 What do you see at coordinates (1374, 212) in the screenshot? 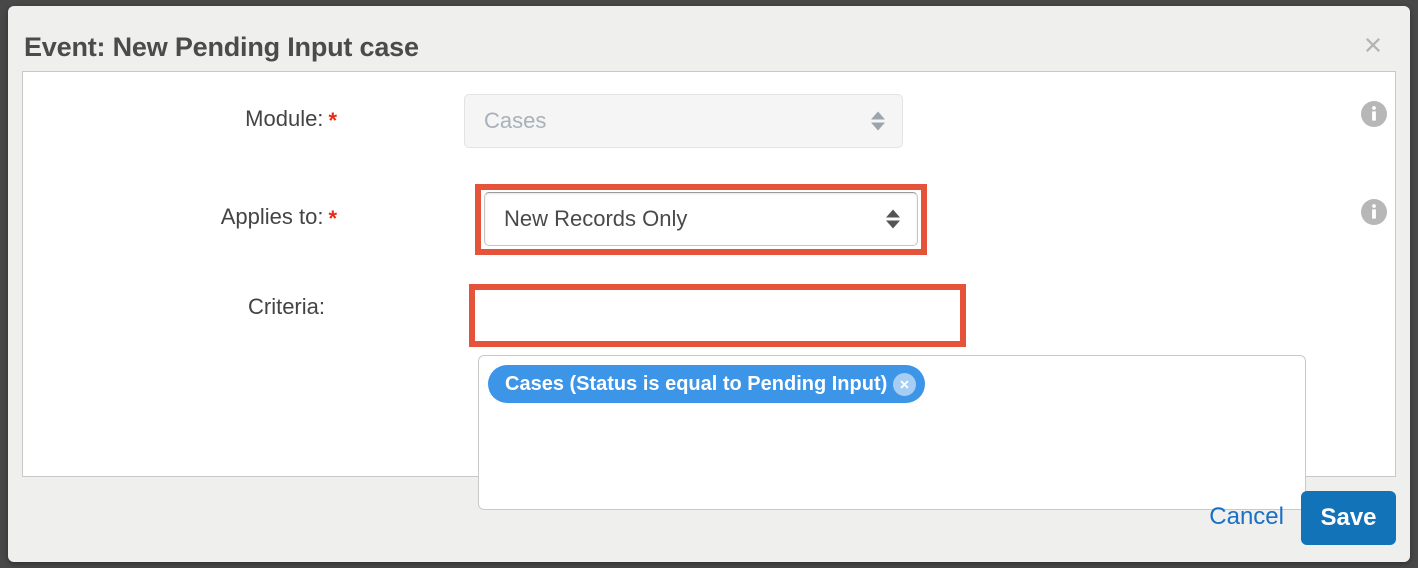
I see `applies-to-info-icon` at bounding box center [1374, 212].